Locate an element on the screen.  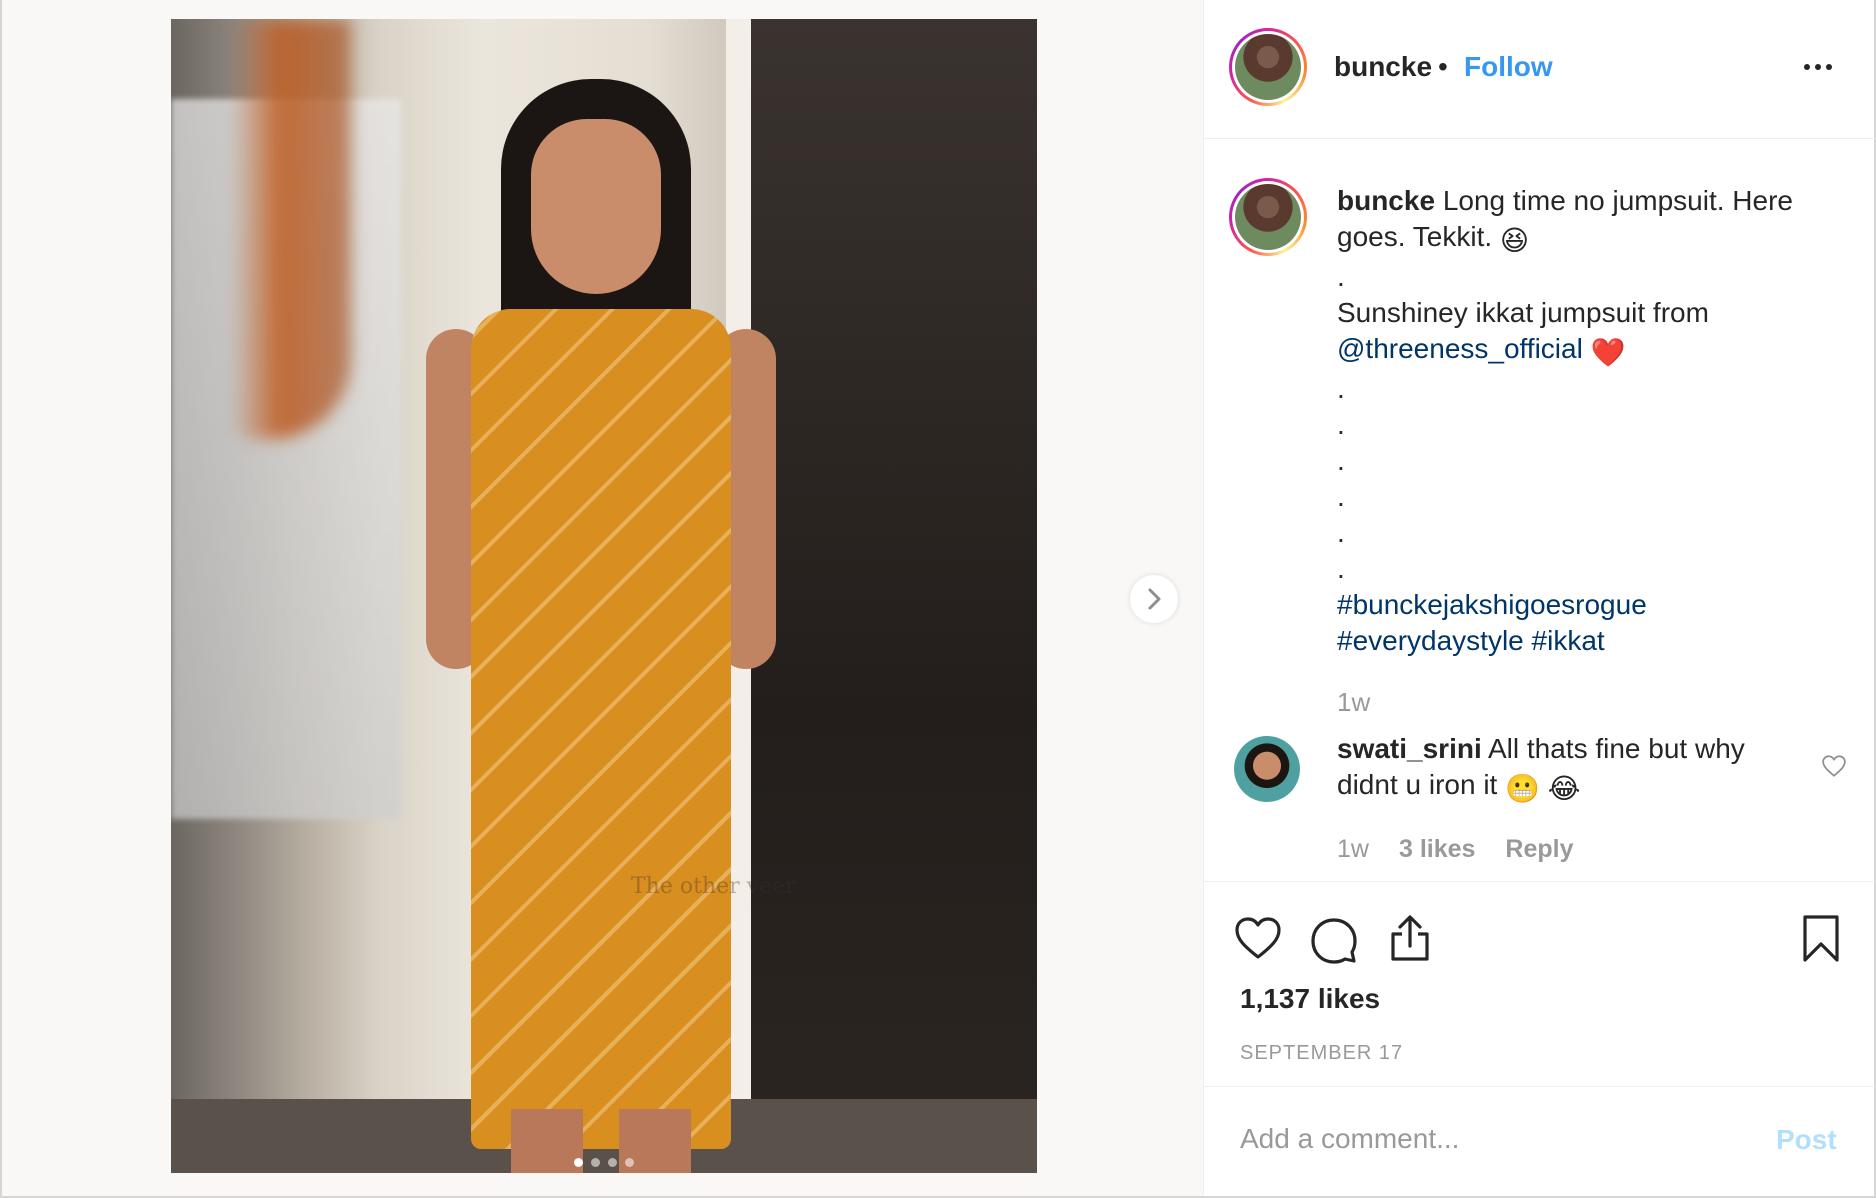
author-username: buncke is located at coordinates (1383, 67).